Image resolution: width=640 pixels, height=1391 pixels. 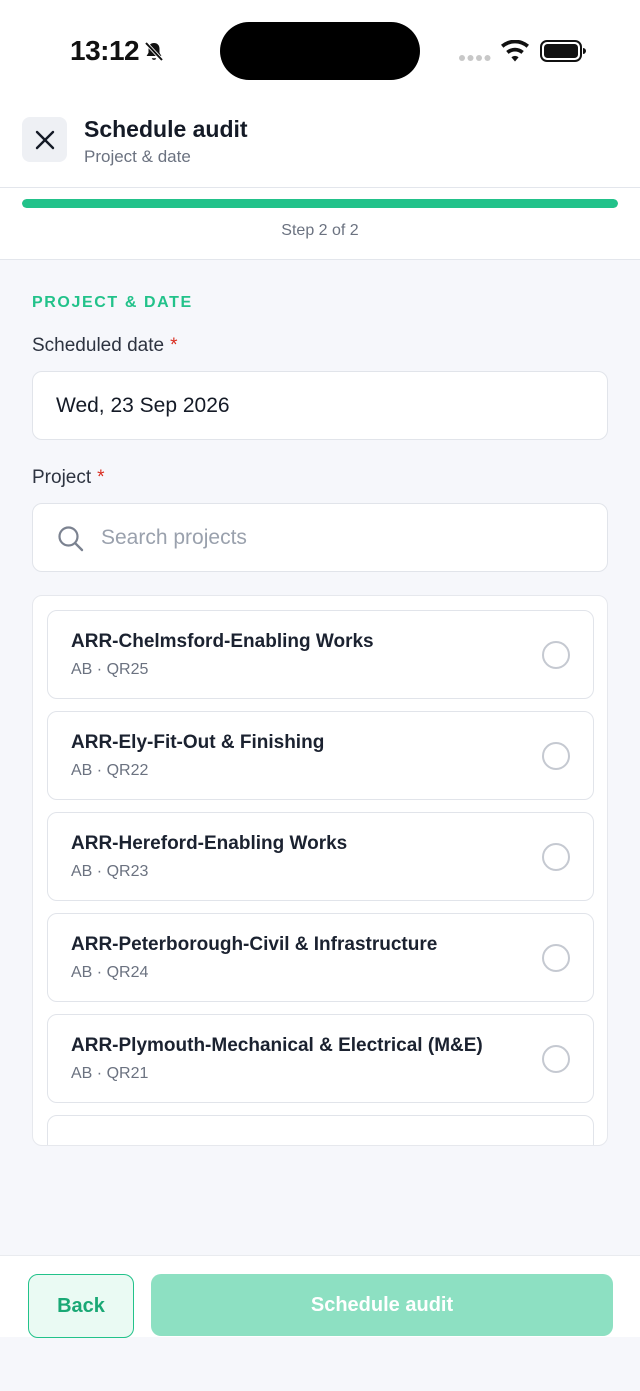 I want to click on page-title: Schedule audit, so click(x=166, y=129).